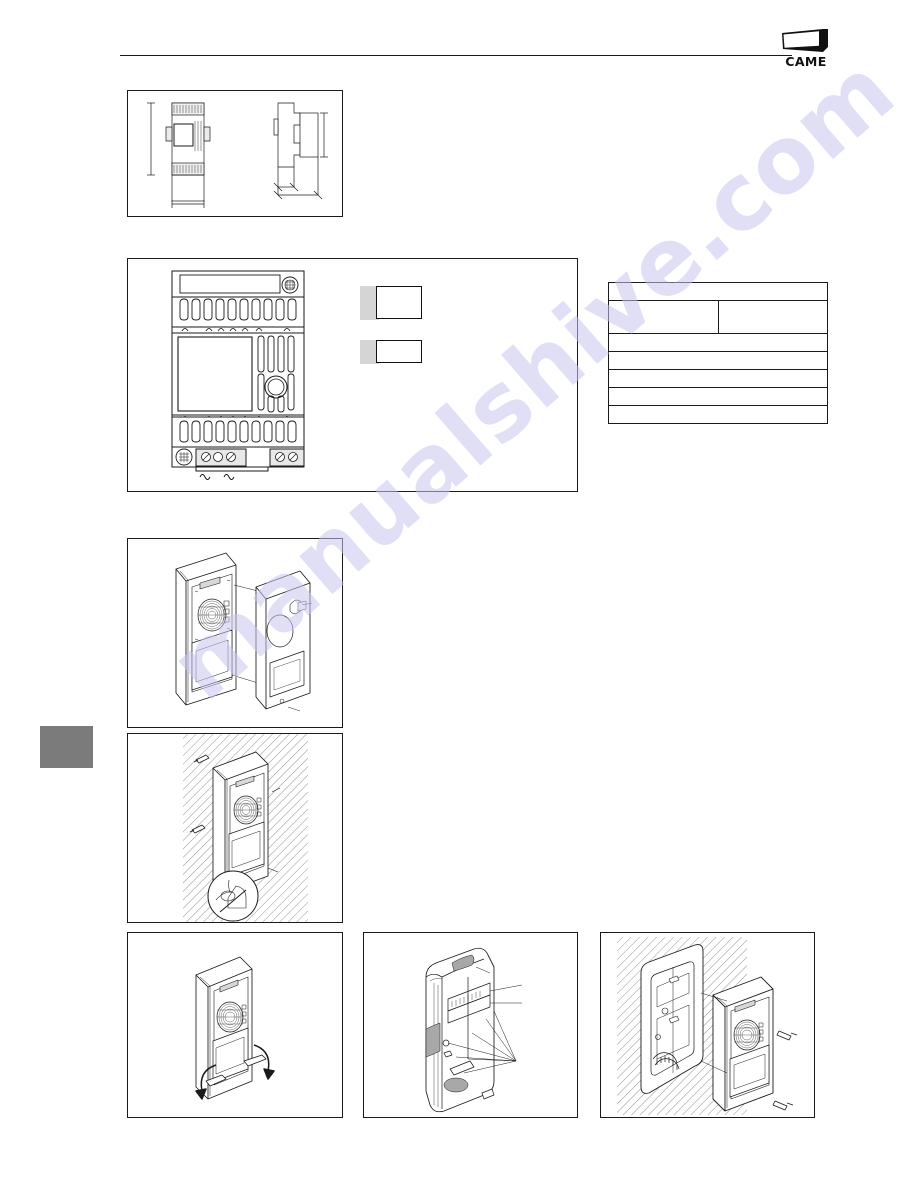  I want to click on figure-device-panel, so click(352, 375).